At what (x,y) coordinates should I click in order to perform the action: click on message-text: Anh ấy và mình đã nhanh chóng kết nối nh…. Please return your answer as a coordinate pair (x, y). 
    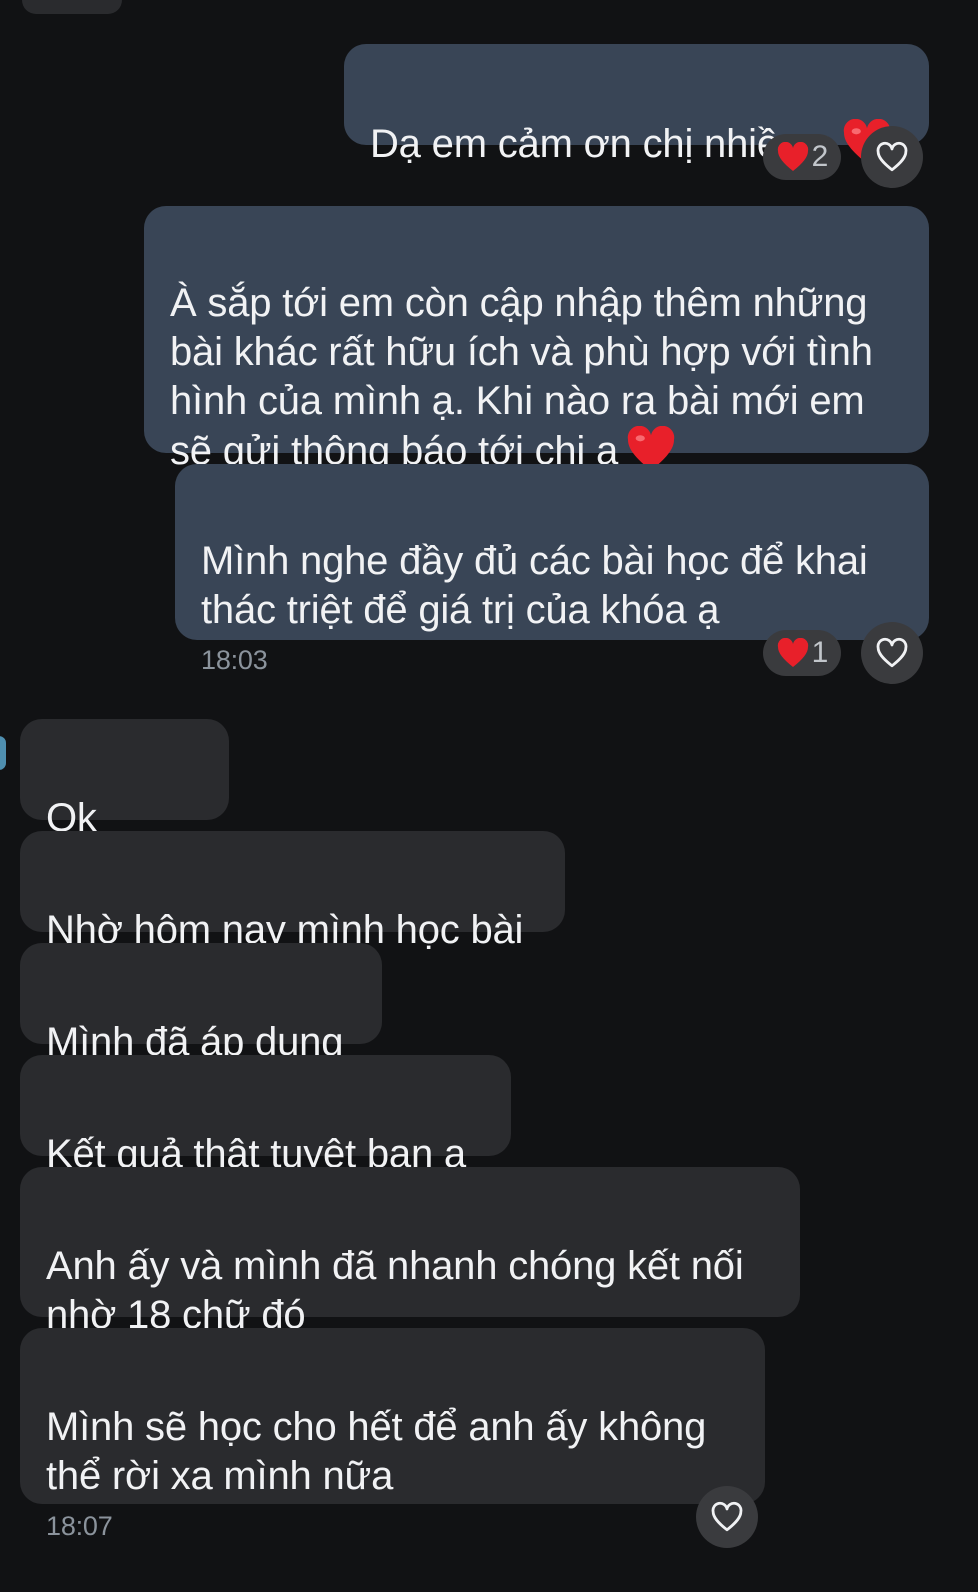
    Looking at the image, I should click on (395, 1290).